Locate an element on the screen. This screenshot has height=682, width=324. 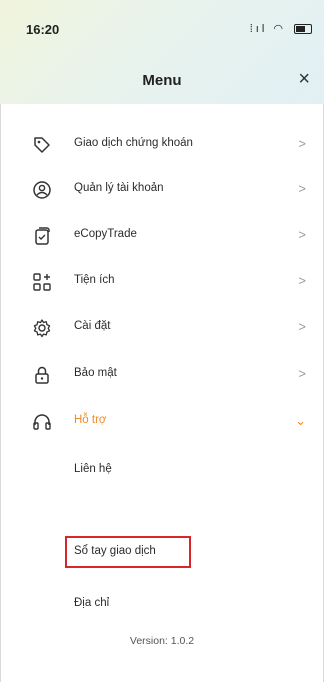
menu-item-label: Tiện ích is located at coordinates (94, 280).